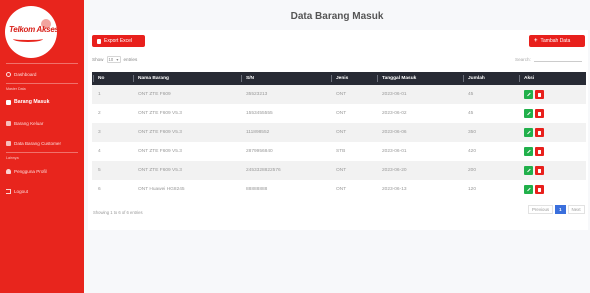  I want to click on cell-tanggal-masuk: 2023-06-06, so click(394, 132).